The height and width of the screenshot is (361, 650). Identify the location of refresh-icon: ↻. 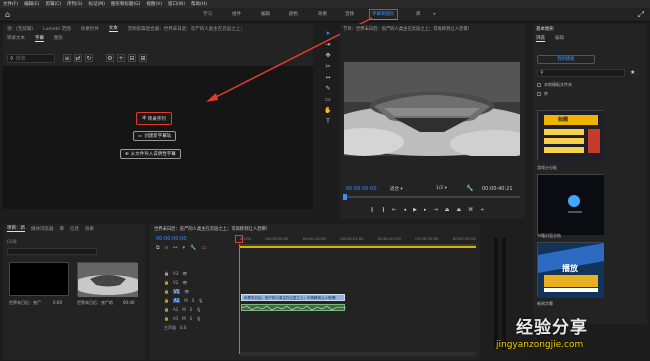
(89, 58).